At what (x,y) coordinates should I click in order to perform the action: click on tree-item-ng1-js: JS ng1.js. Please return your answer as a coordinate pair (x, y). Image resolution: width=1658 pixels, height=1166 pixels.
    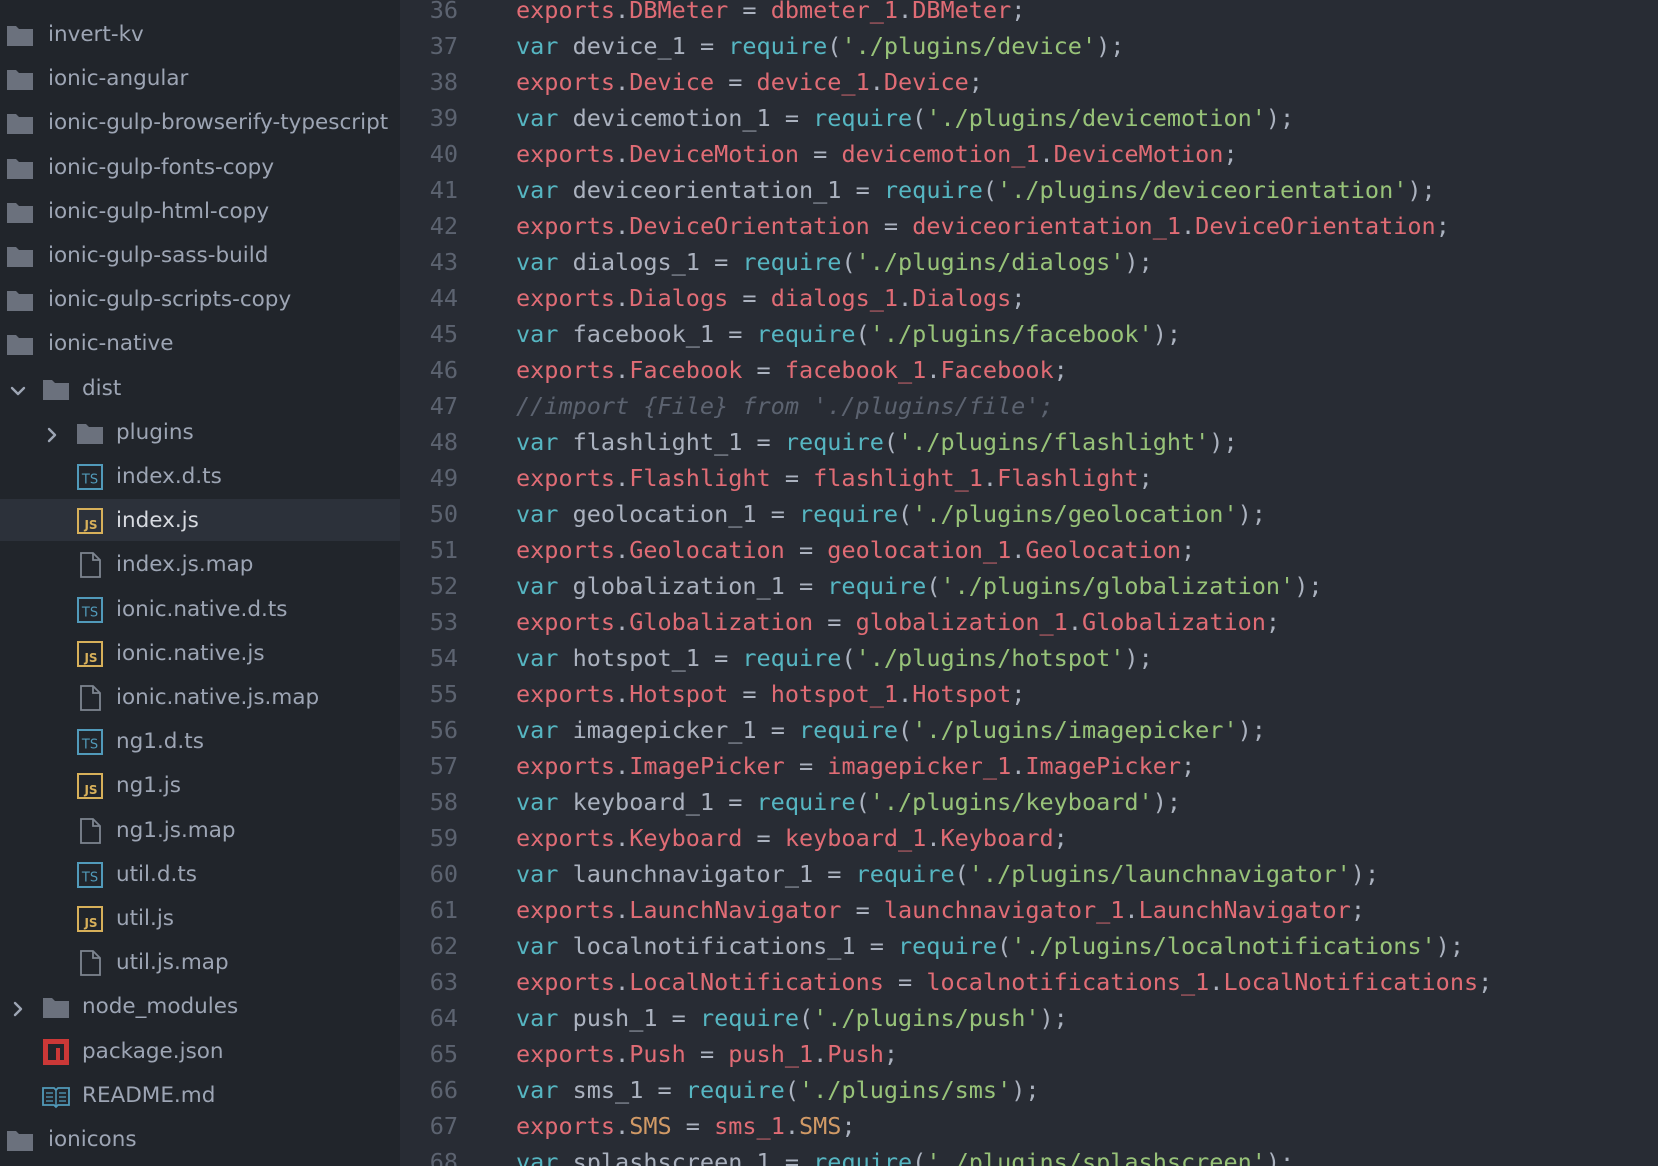
    Looking at the image, I should click on (200, 785).